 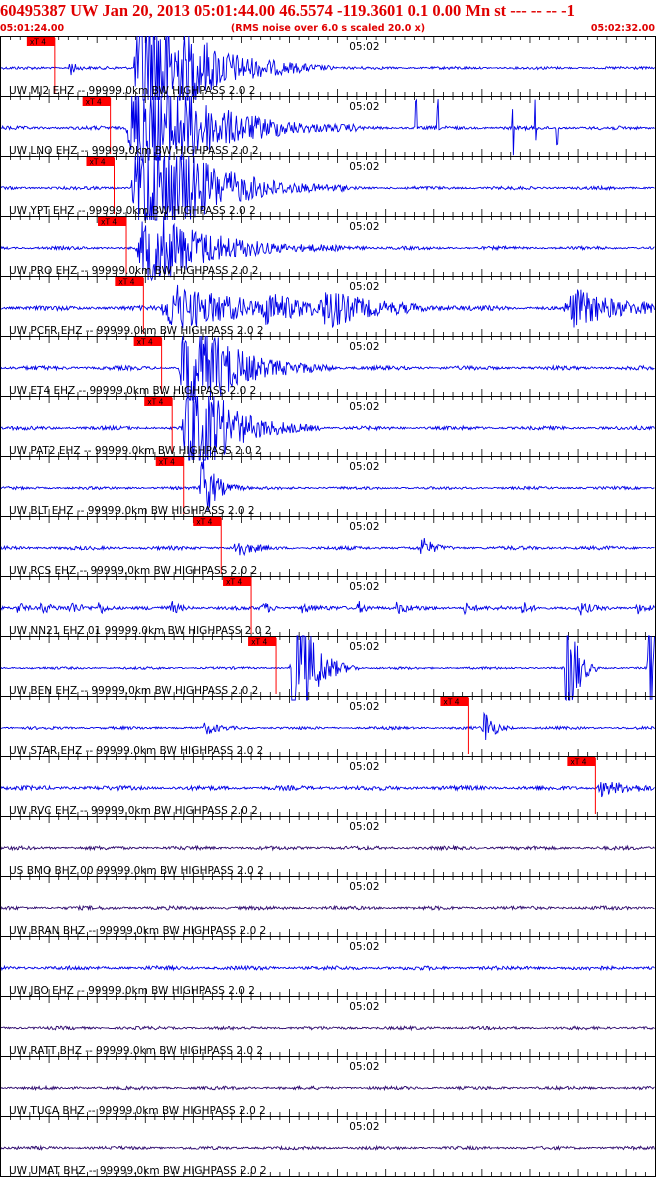 What do you see at coordinates (622, 28) in the screenshot?
I see `end-time-label: 05:02:32.00` at bounding box center [622, 28].